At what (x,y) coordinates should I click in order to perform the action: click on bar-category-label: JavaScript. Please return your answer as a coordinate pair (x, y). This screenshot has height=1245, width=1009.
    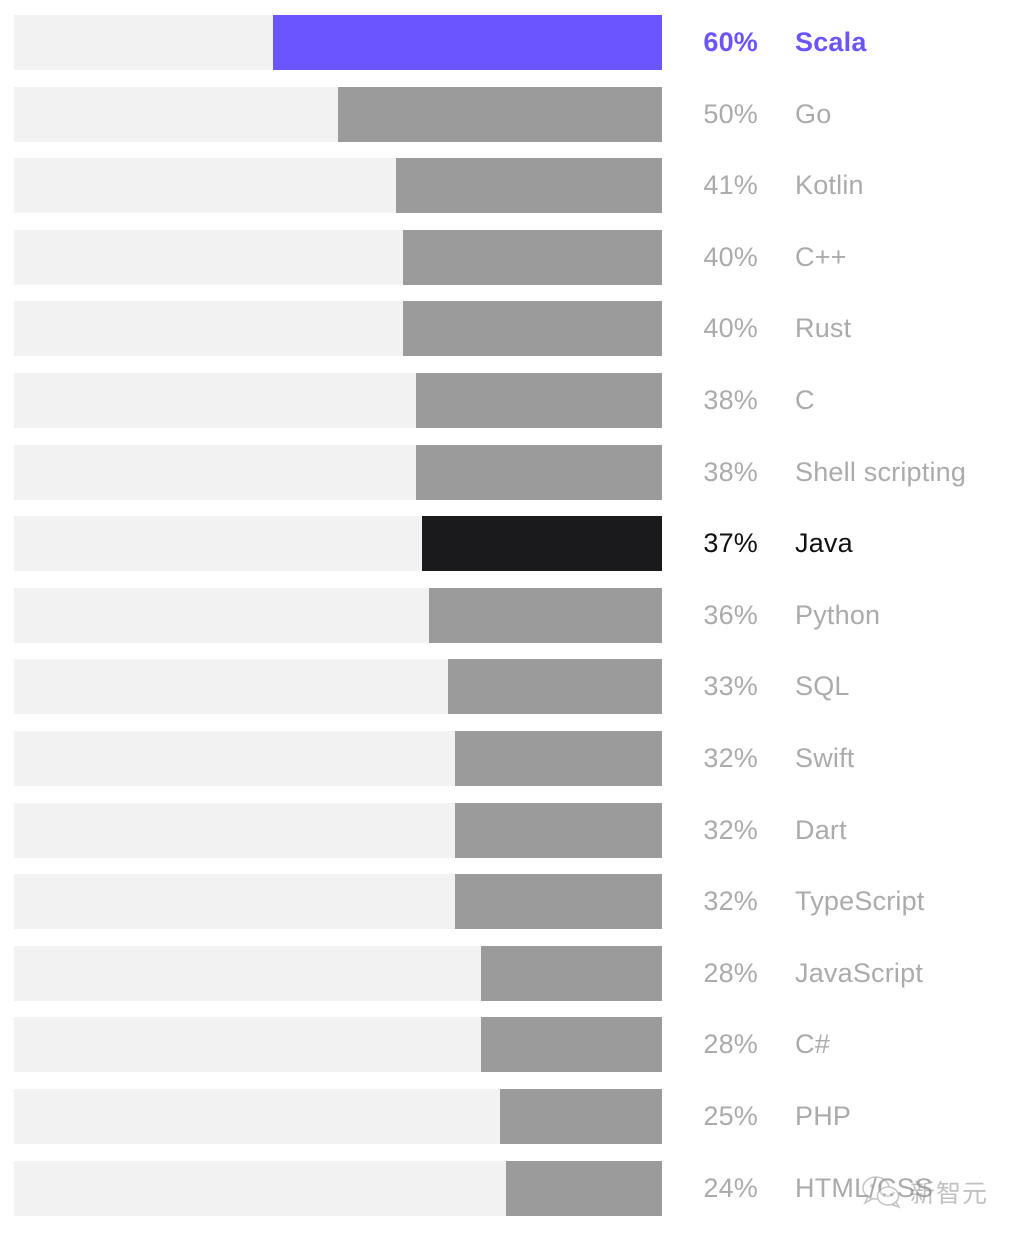
    Looking at the image, I should click on (859, 972).